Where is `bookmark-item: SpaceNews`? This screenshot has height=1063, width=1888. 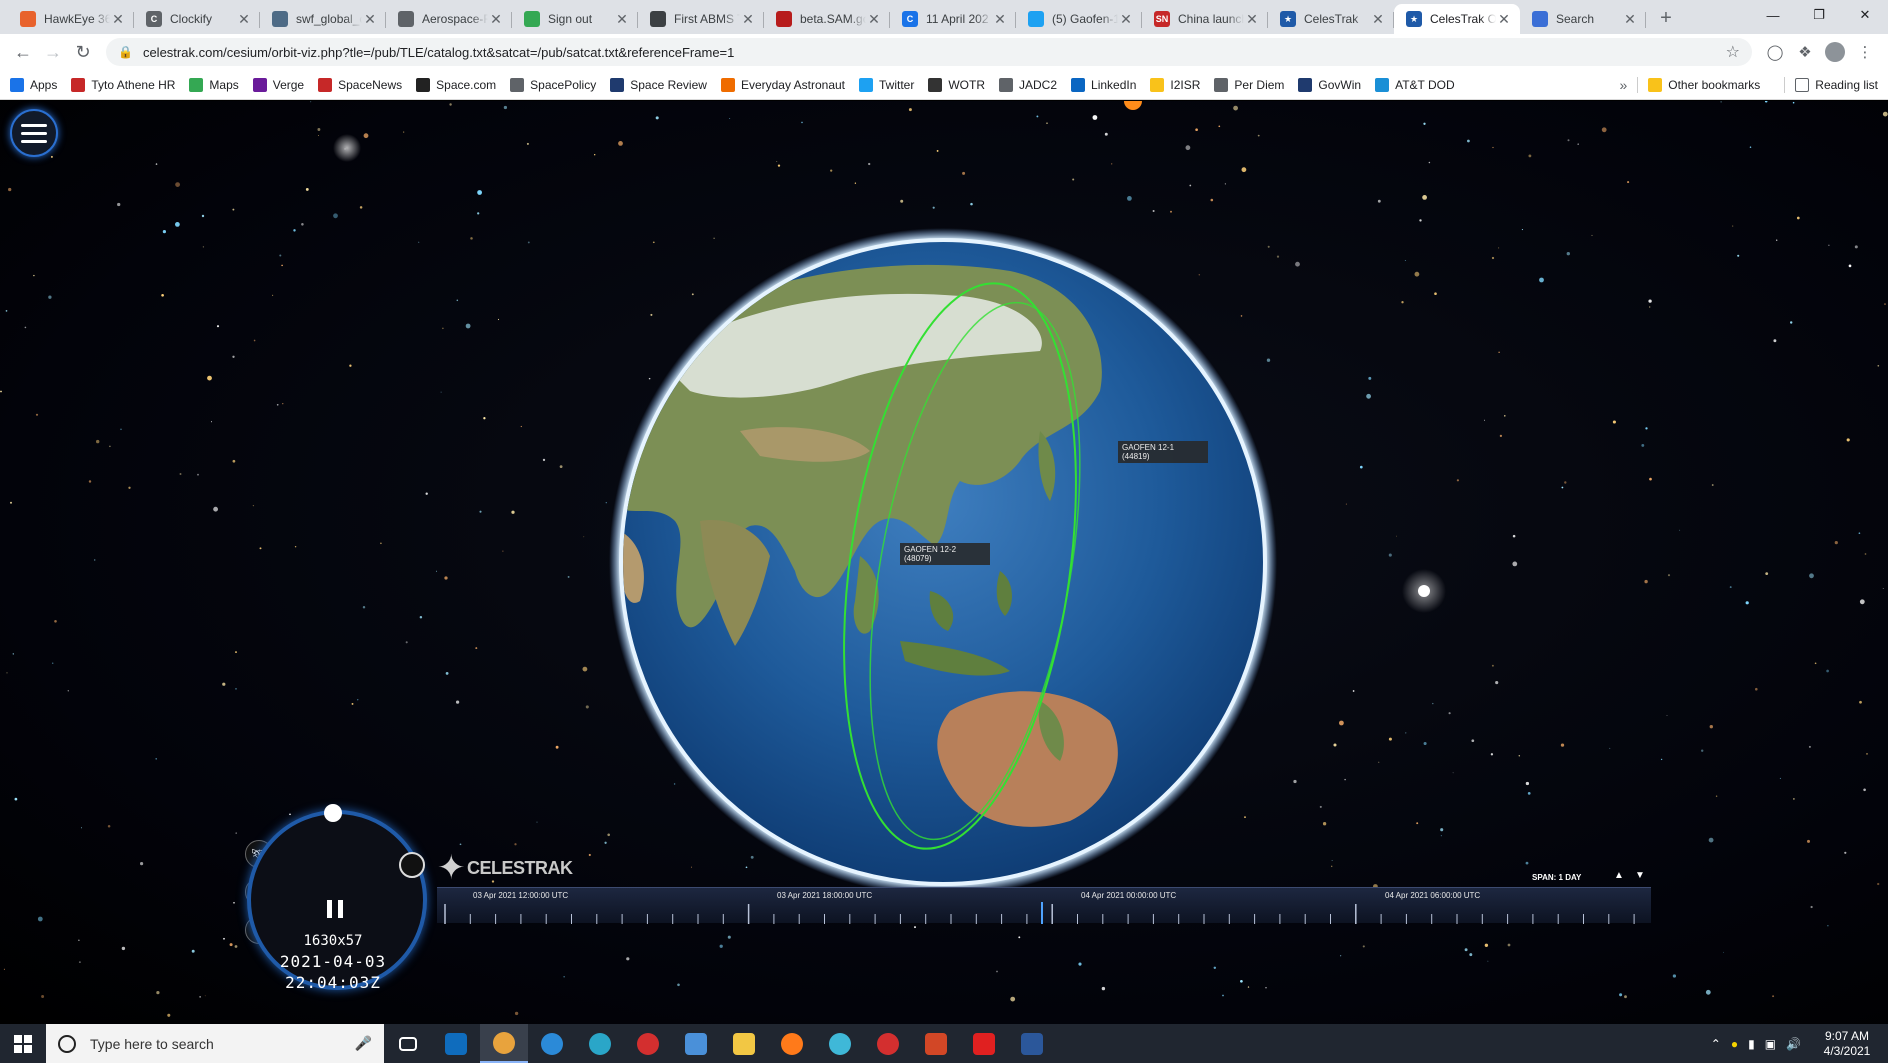
bookmark-item: SpaceNews is located at coordinates (360, 84).